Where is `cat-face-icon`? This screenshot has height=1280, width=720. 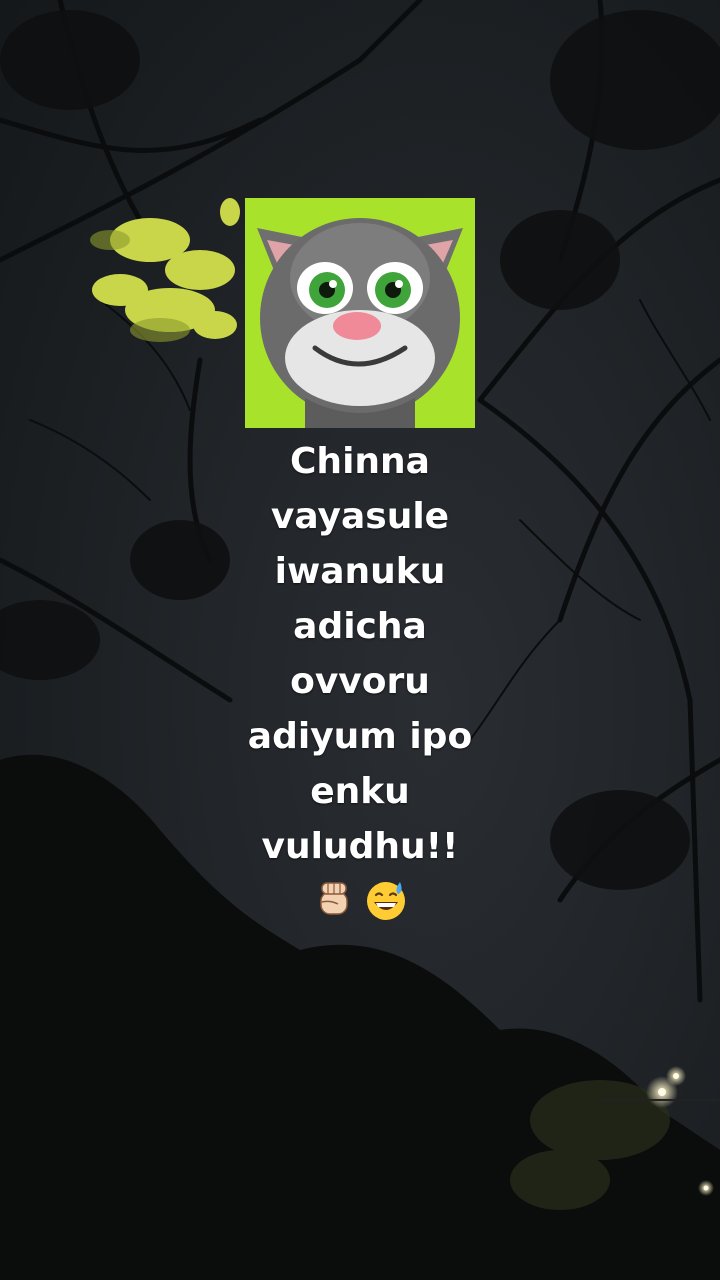 cat-face-icon is located at coordinates (360, 323).